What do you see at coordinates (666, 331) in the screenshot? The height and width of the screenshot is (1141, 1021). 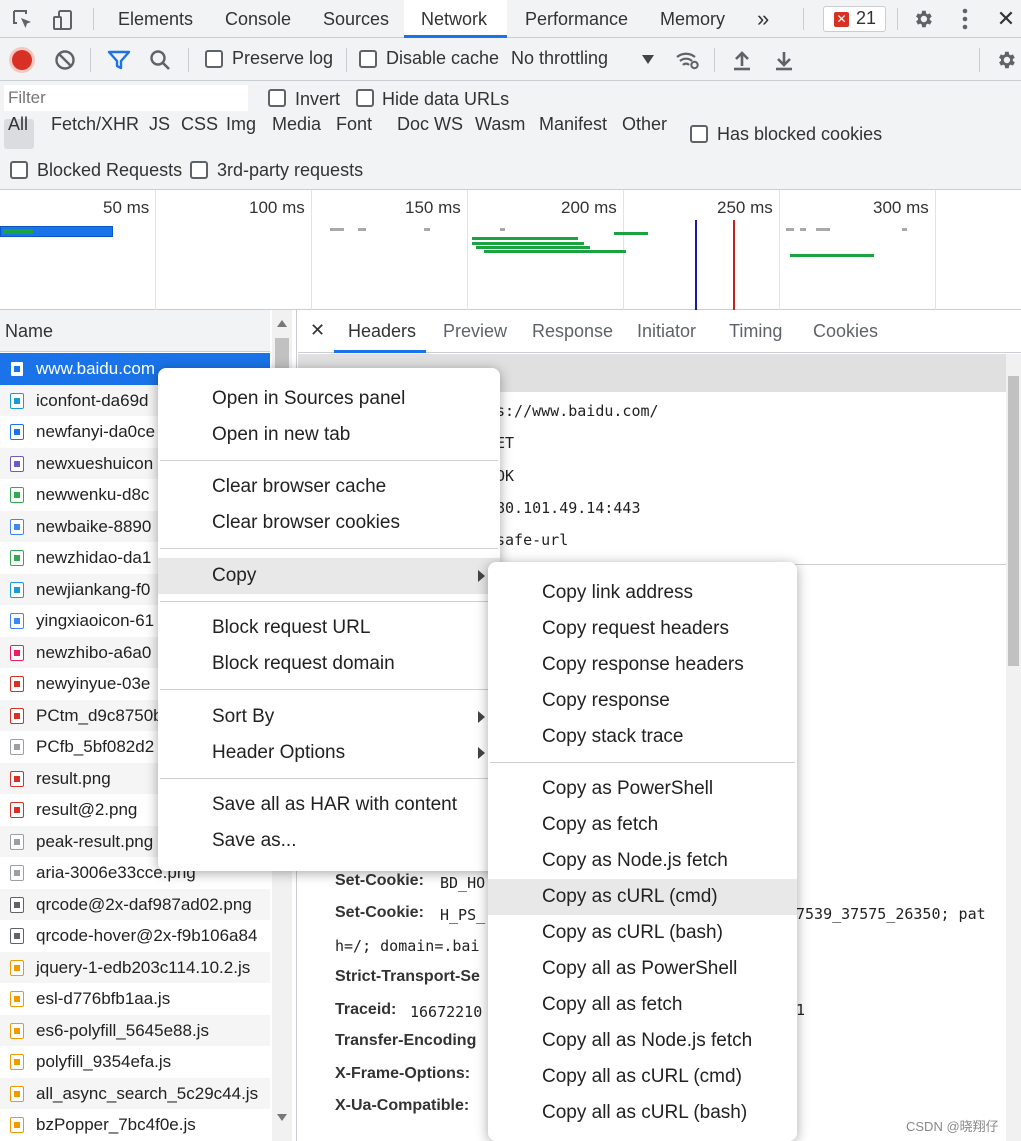 I see `detail-tab-initiator: Initiator` at bounding box center [666, 331].